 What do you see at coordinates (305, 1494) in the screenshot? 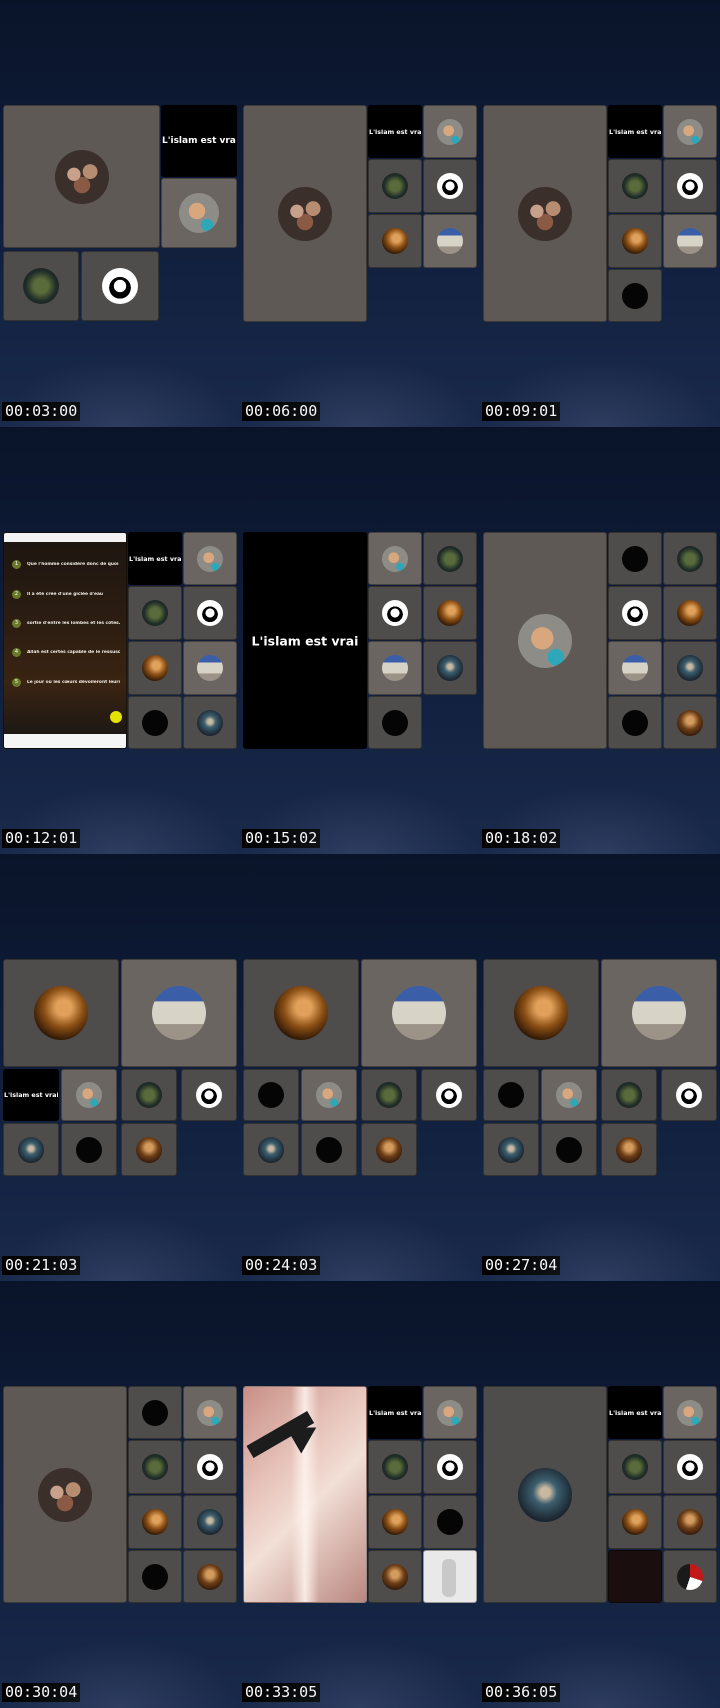
I see `video-tile` at bounding box center [305, 1494].